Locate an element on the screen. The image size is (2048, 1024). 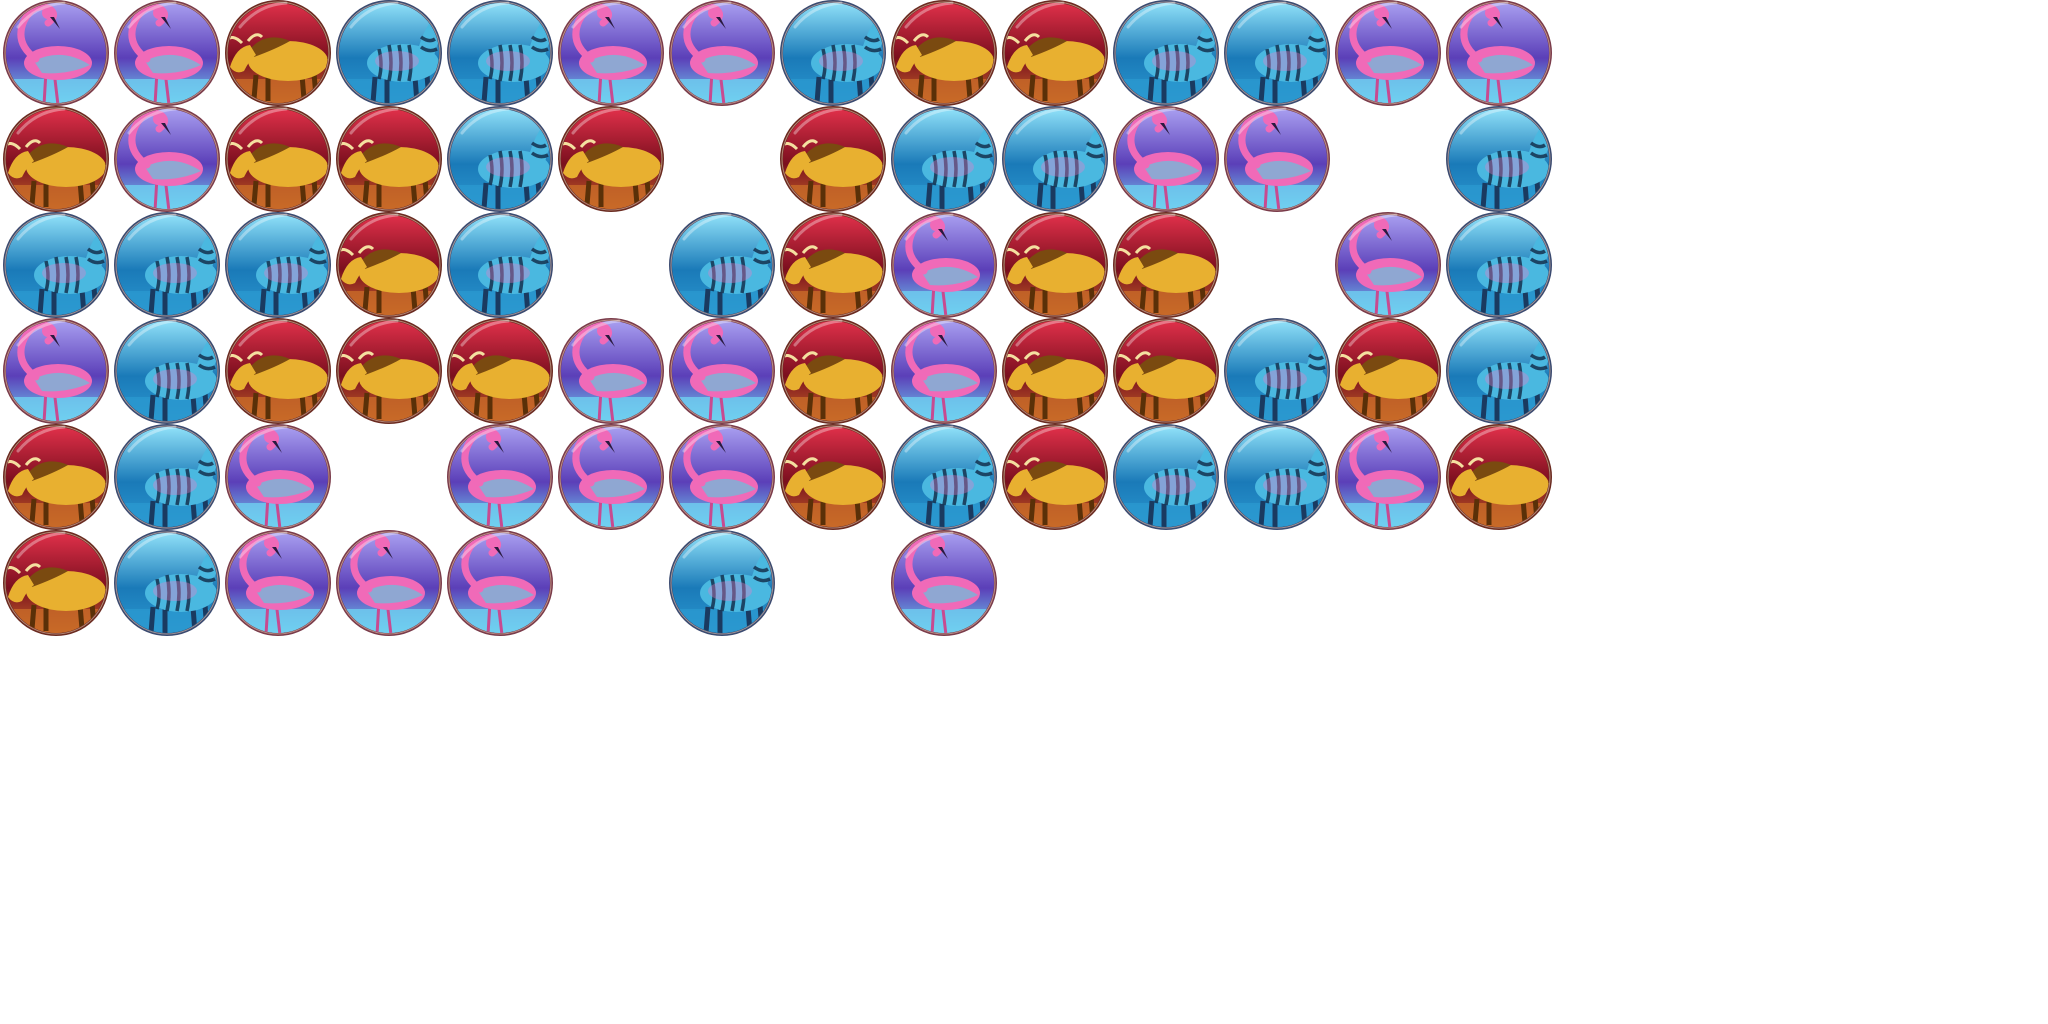
wildebeest-symbol is located at coordinates (1499, 477).